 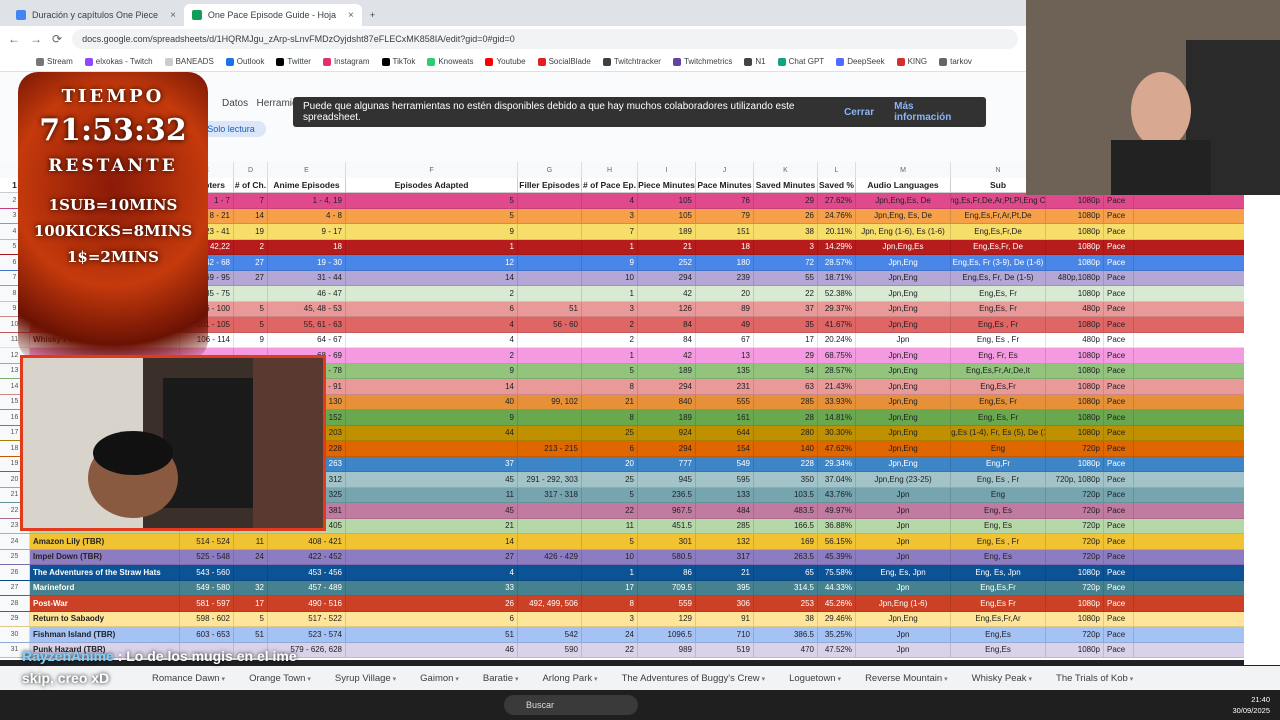 What do you see at coordinates (903, 246) in the screenshot?
I see `cell-al: Jpn,Eng,Es` at bounding box center [903, 246].